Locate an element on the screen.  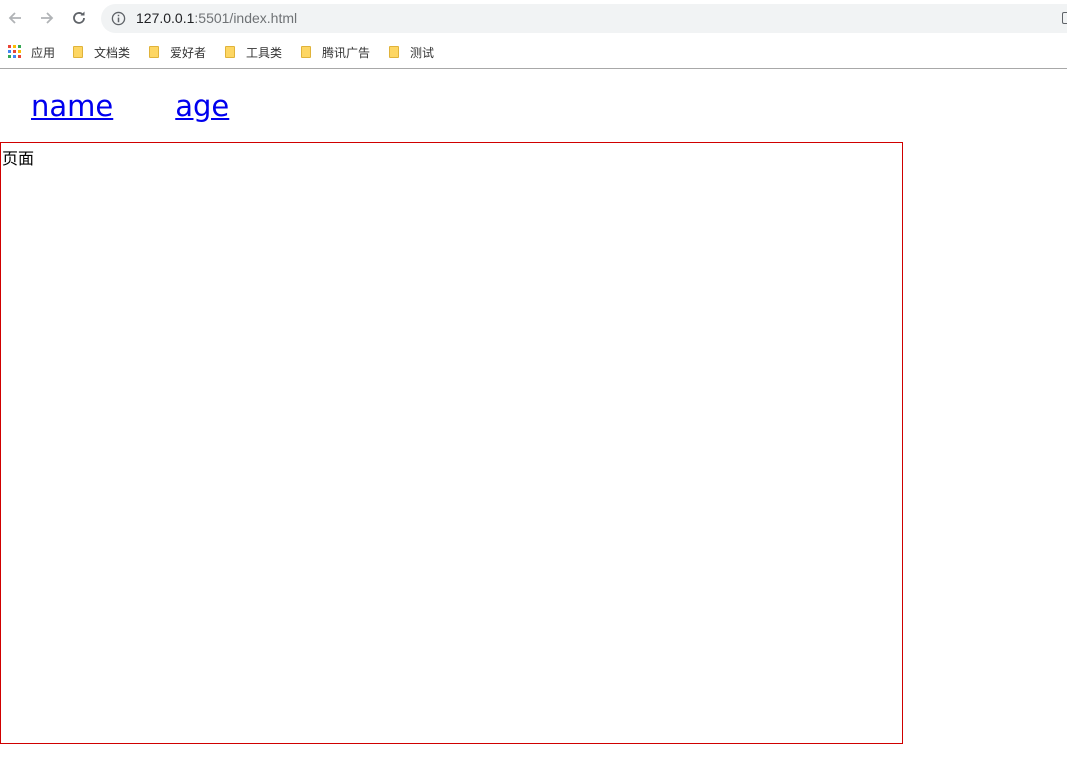
bookmark-label: 工具类 is located at coordinates (264, 52).